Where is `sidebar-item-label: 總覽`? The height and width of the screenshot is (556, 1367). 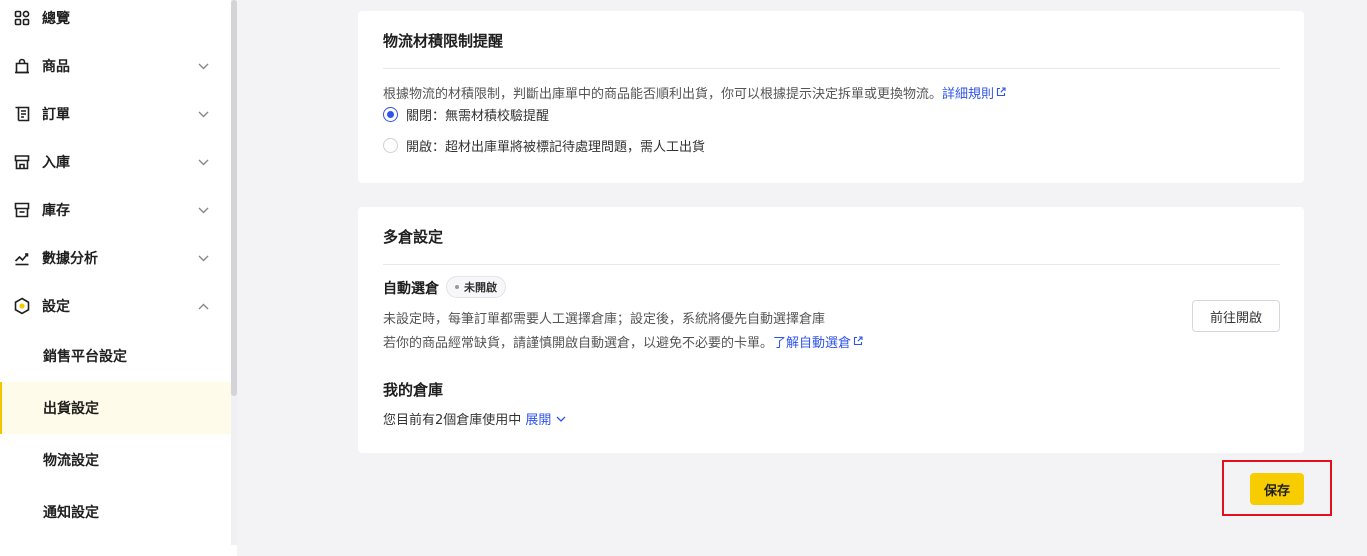 sidebar-item-label: 總覽 is located at coordinates (56, 19).